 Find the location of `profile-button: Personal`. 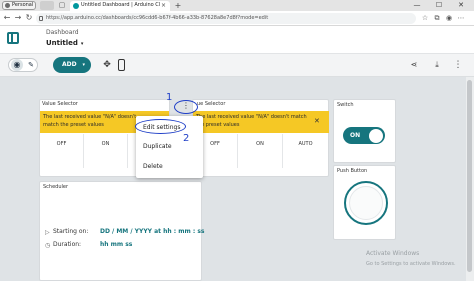

profile-button: Personal is located at coordinates (19, 5).